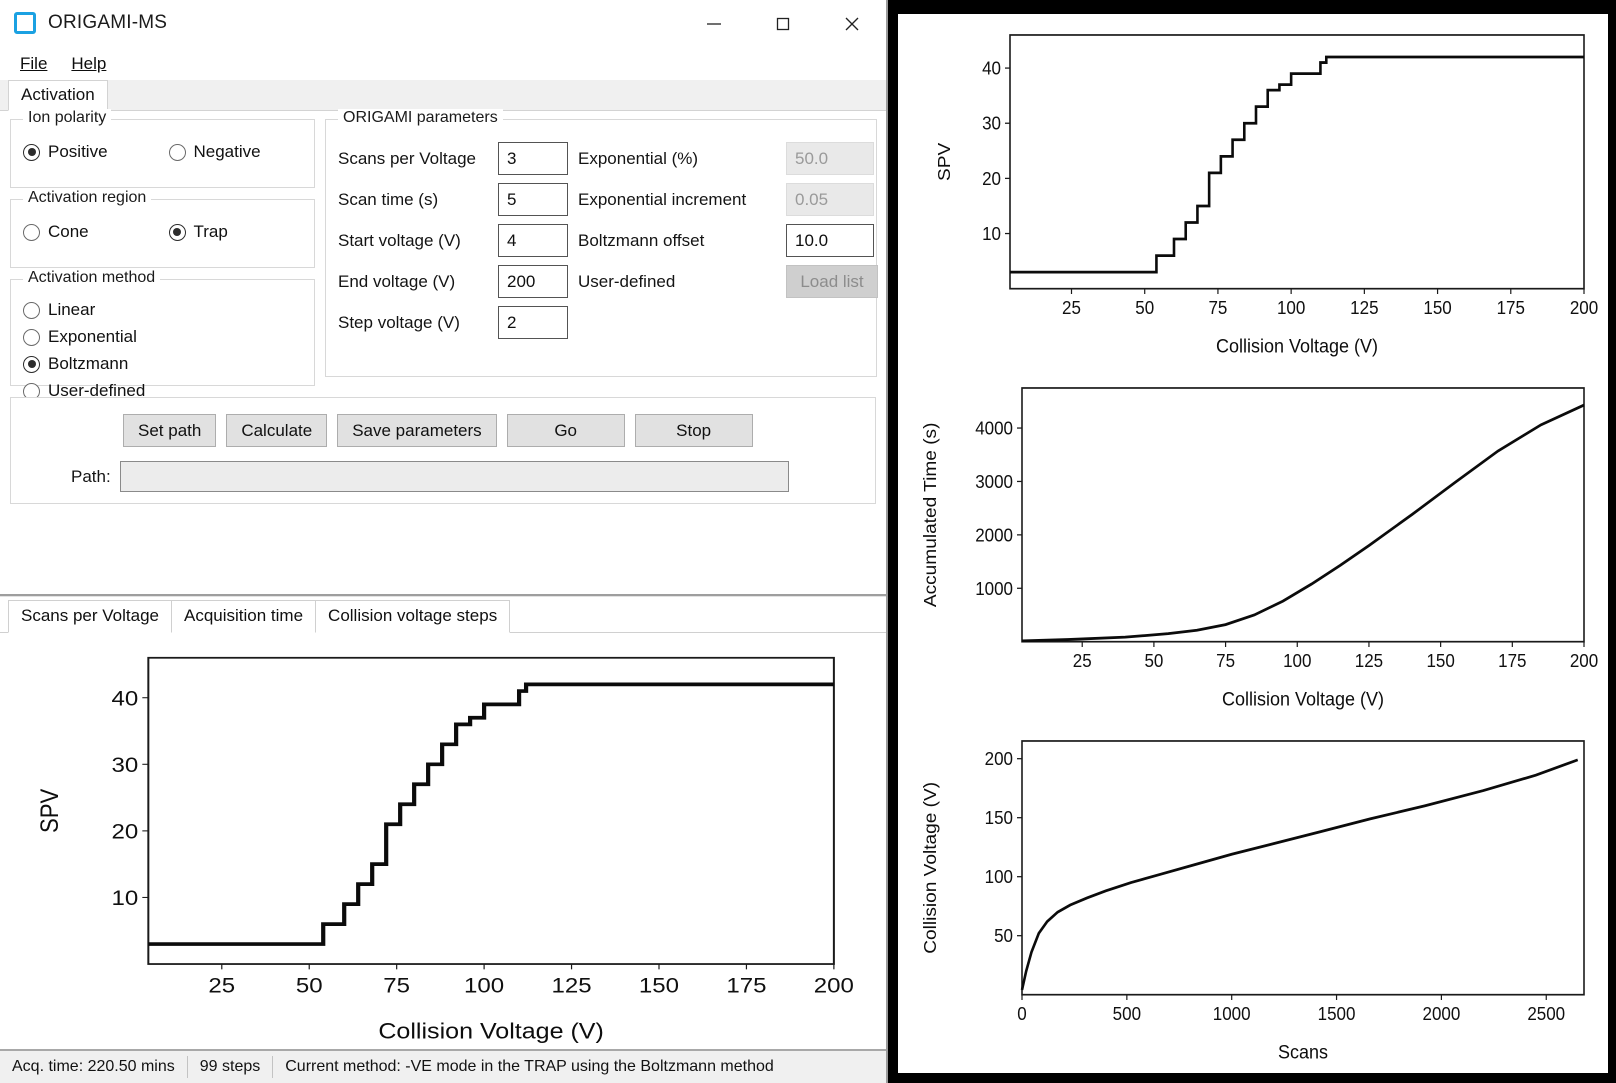 The width and height of the screenshot is (1616, 1083). What do you see at coordinates (97, 364) in the screenshot?
I see `radio-boltzmann: Boltzmann` at bounding box center [97, 364].